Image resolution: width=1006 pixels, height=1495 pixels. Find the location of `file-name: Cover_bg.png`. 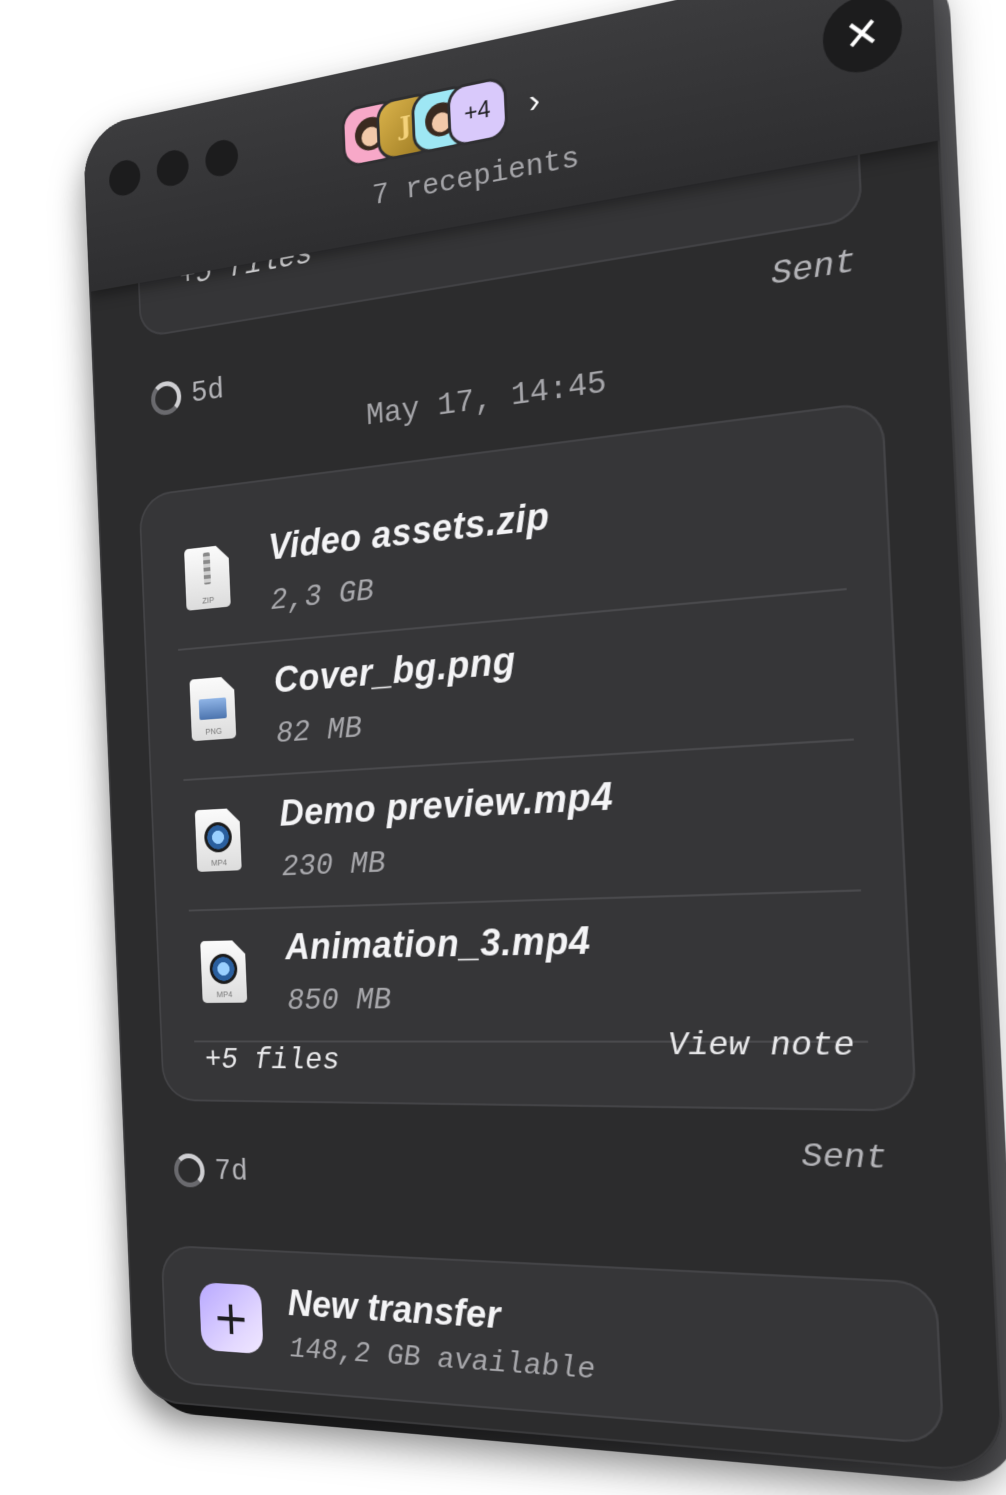

file-name: Cover_bg.png is located at coordinates (395, 671).